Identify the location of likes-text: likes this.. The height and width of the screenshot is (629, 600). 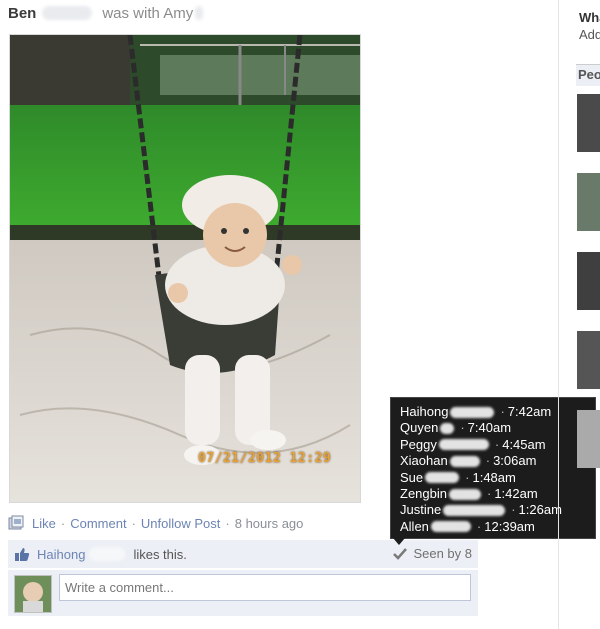
(160, 554).